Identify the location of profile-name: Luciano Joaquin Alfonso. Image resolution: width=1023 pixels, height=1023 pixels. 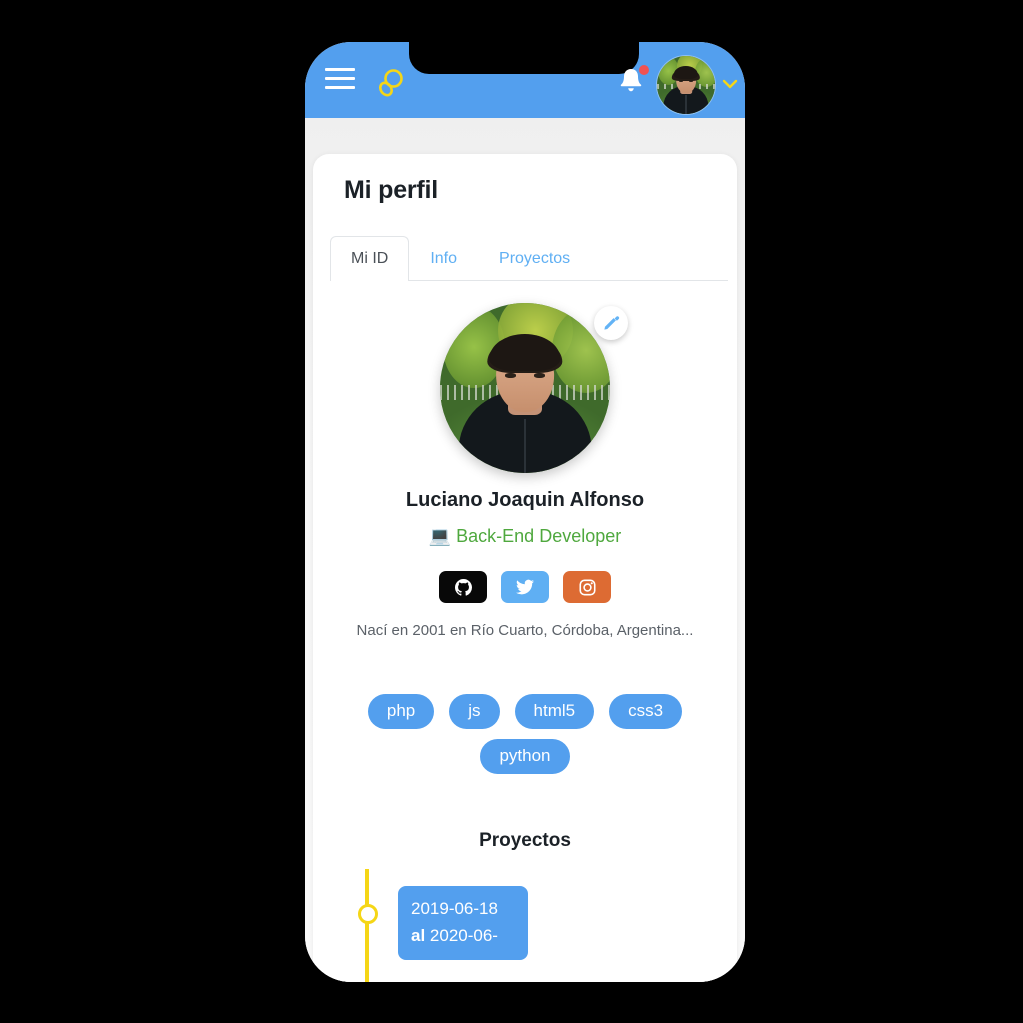
(525, 500).